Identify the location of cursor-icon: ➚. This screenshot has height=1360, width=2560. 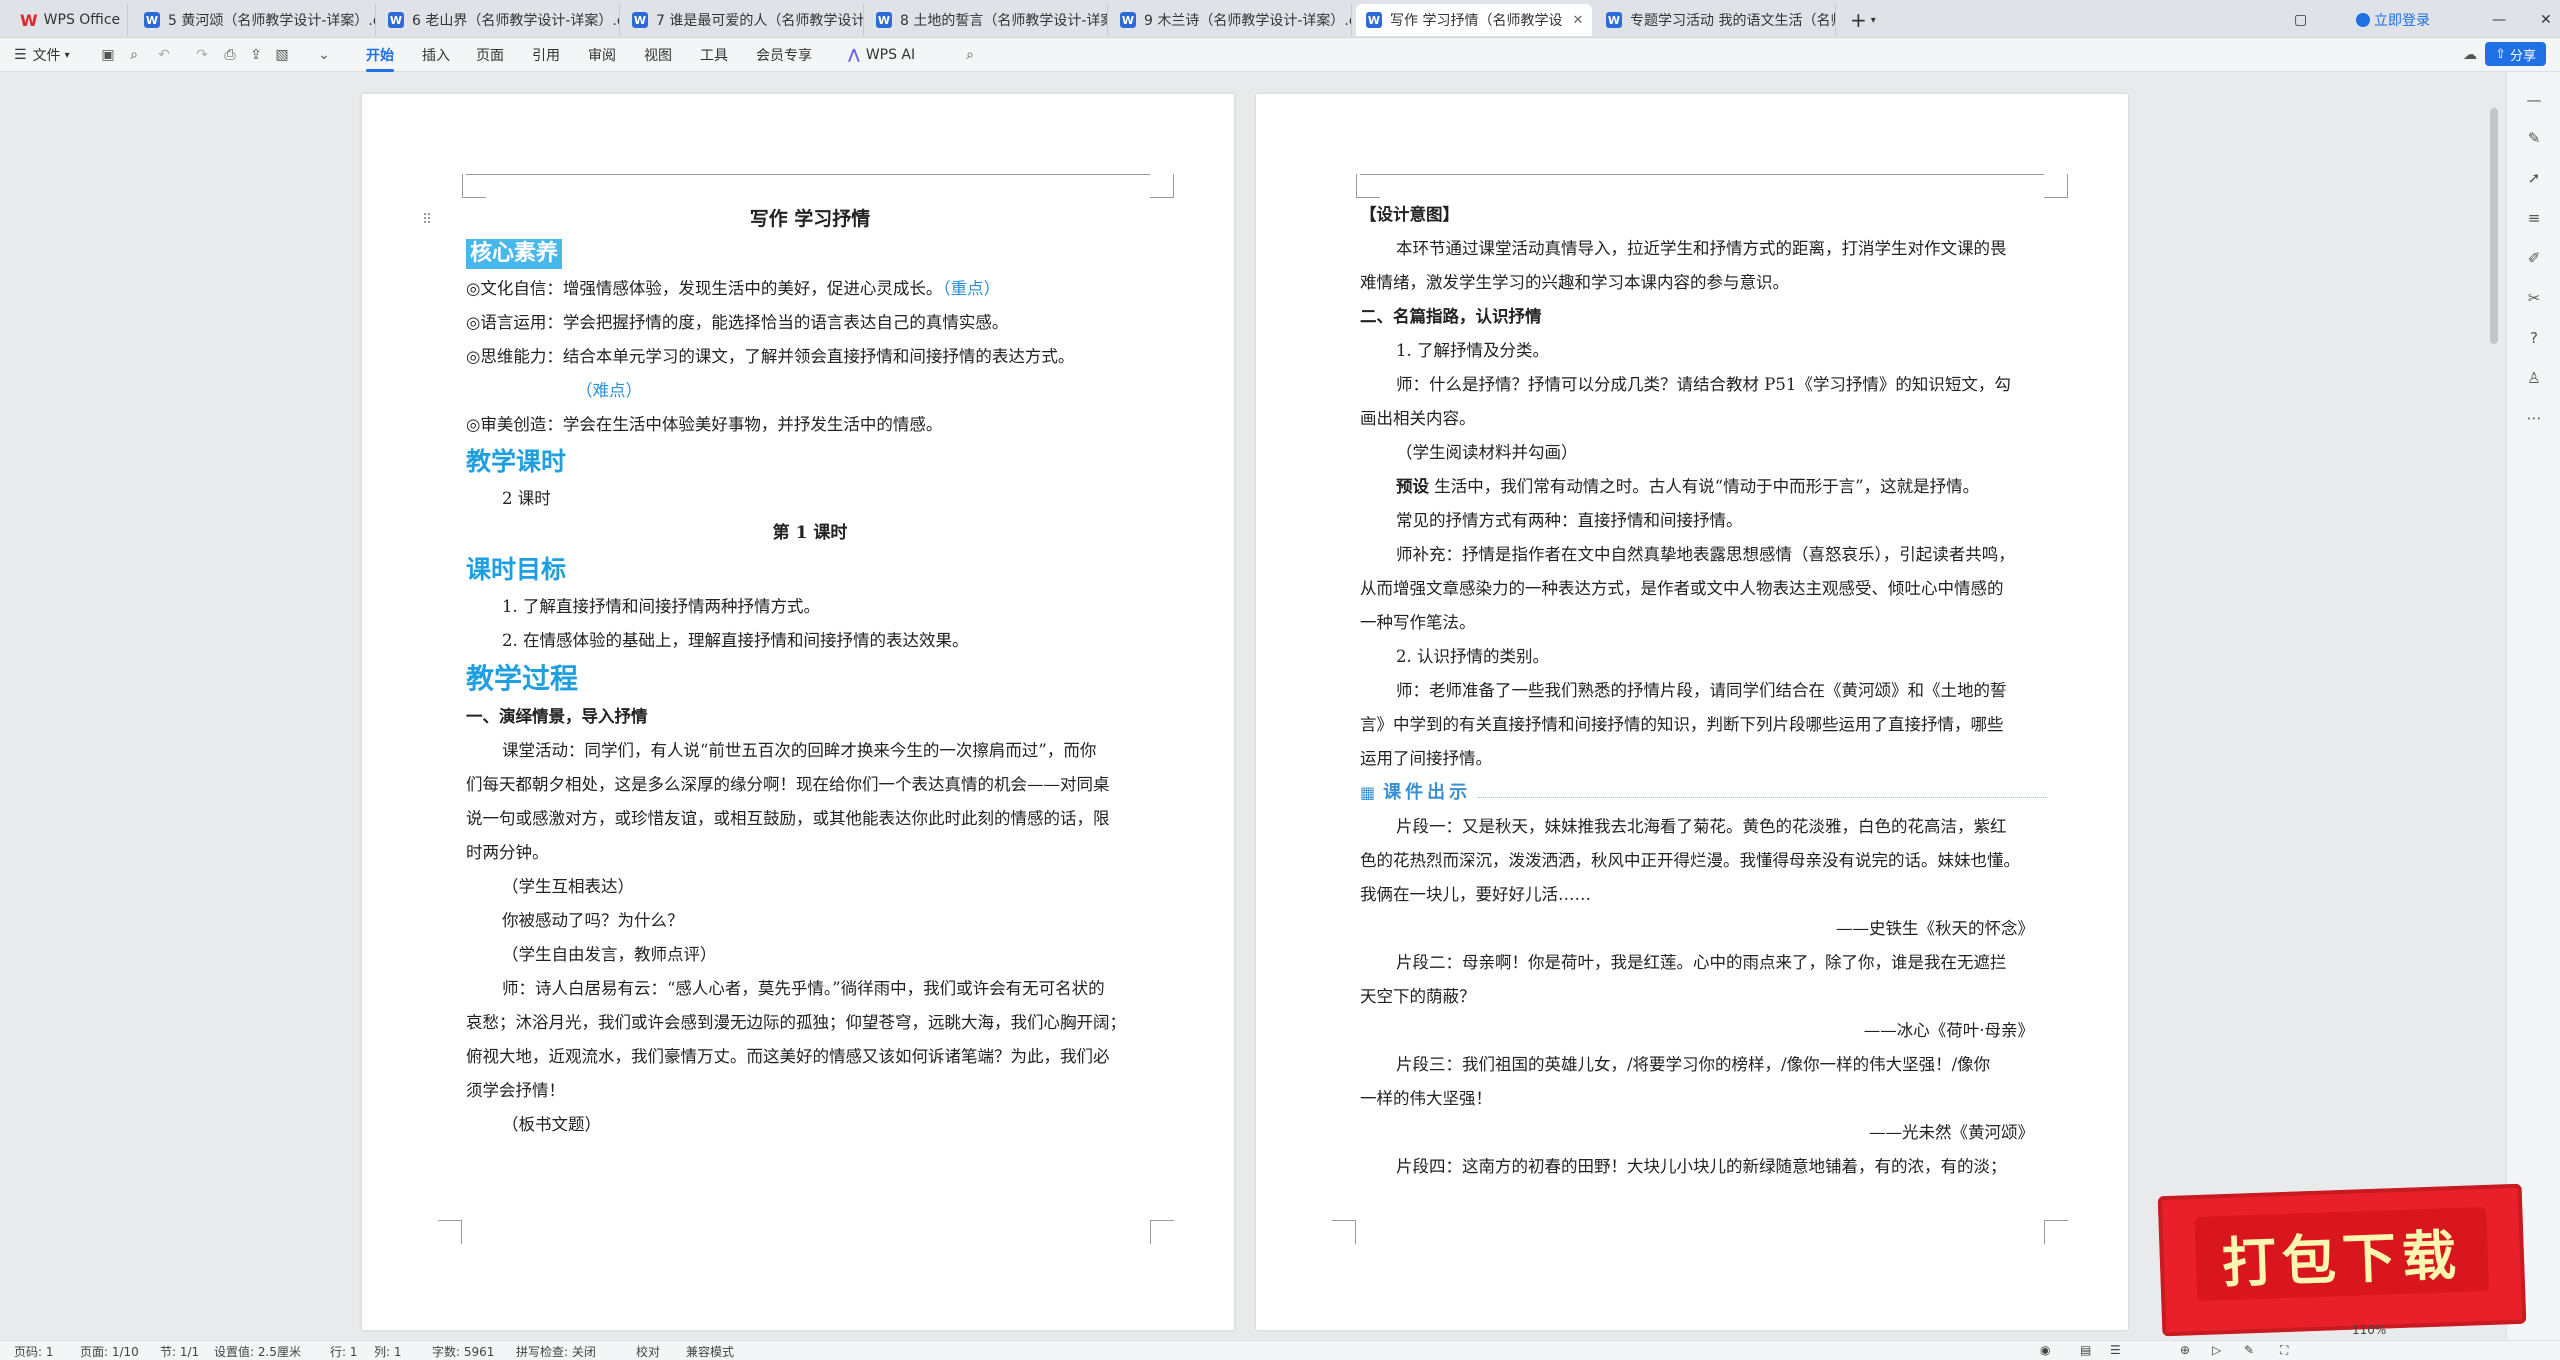
(2534, 178).